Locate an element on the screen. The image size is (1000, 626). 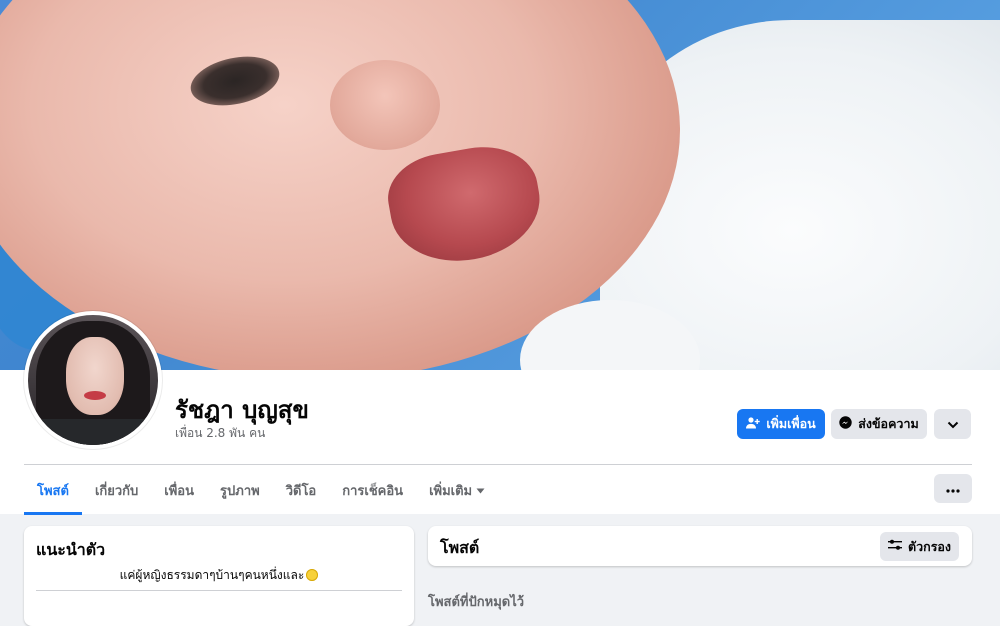
tab-label: วิดีโอ is located at coordinates (301, 491).